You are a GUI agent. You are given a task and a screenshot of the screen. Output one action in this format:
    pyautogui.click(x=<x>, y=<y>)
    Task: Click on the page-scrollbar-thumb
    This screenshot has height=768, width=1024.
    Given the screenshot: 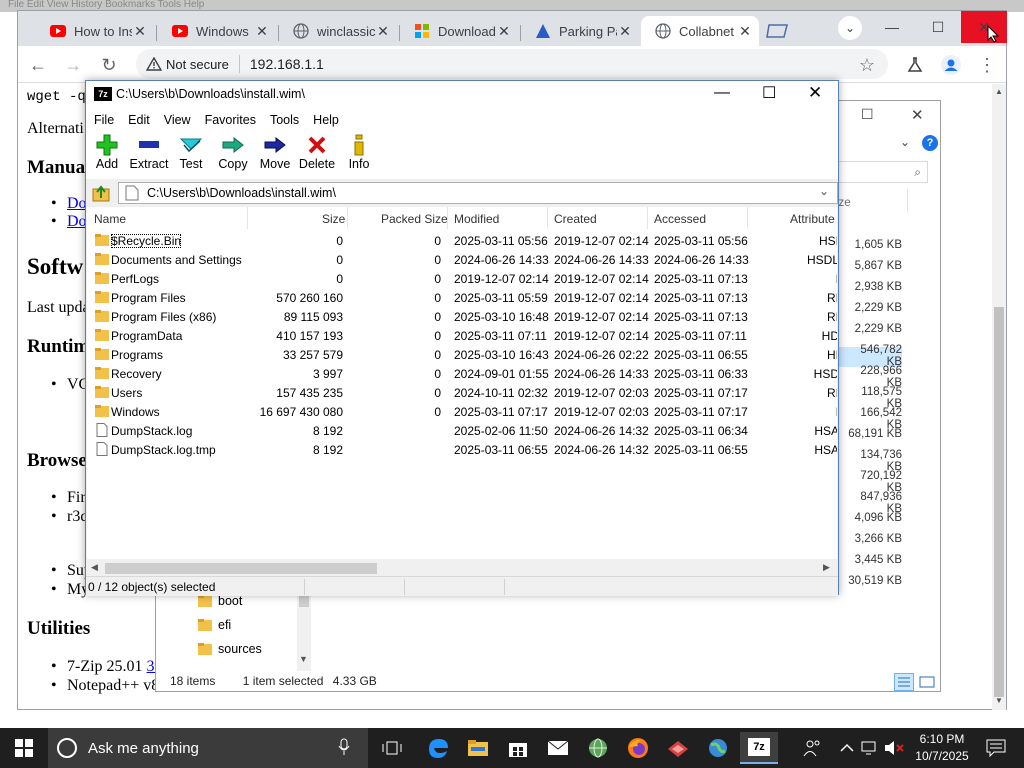 What is the action you would take?
    pyautogui.click(x=999, y=502)
    